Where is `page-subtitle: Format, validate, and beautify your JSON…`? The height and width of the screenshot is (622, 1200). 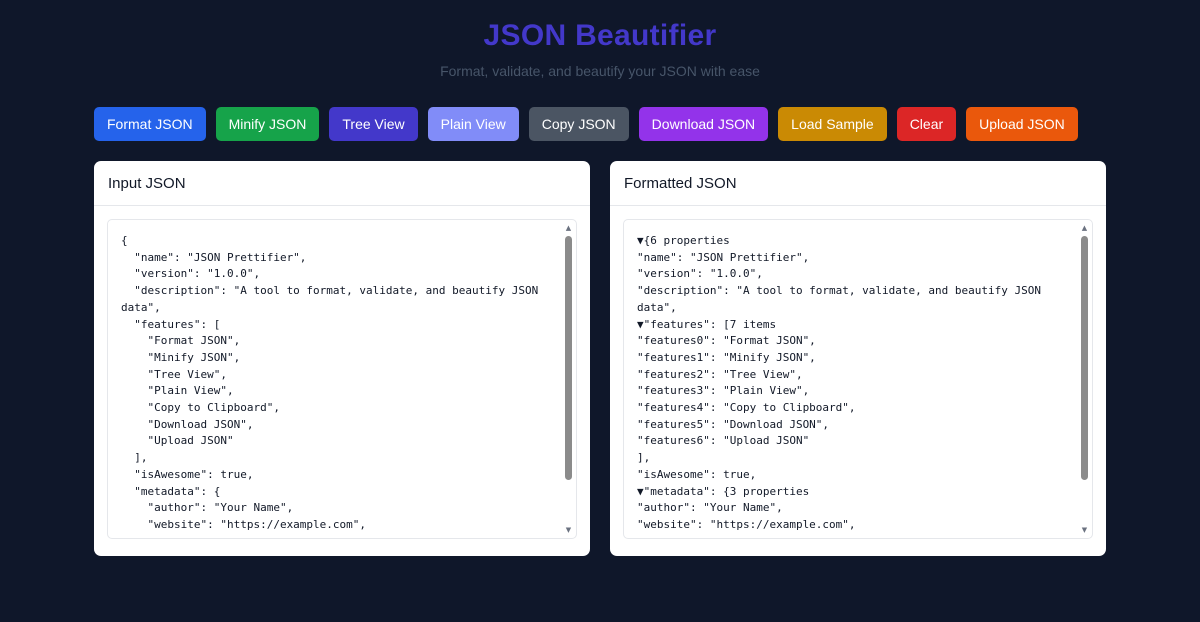
page-subtitle: Format, validate, and beautify your JSON… is located at coordinates (600, 71).